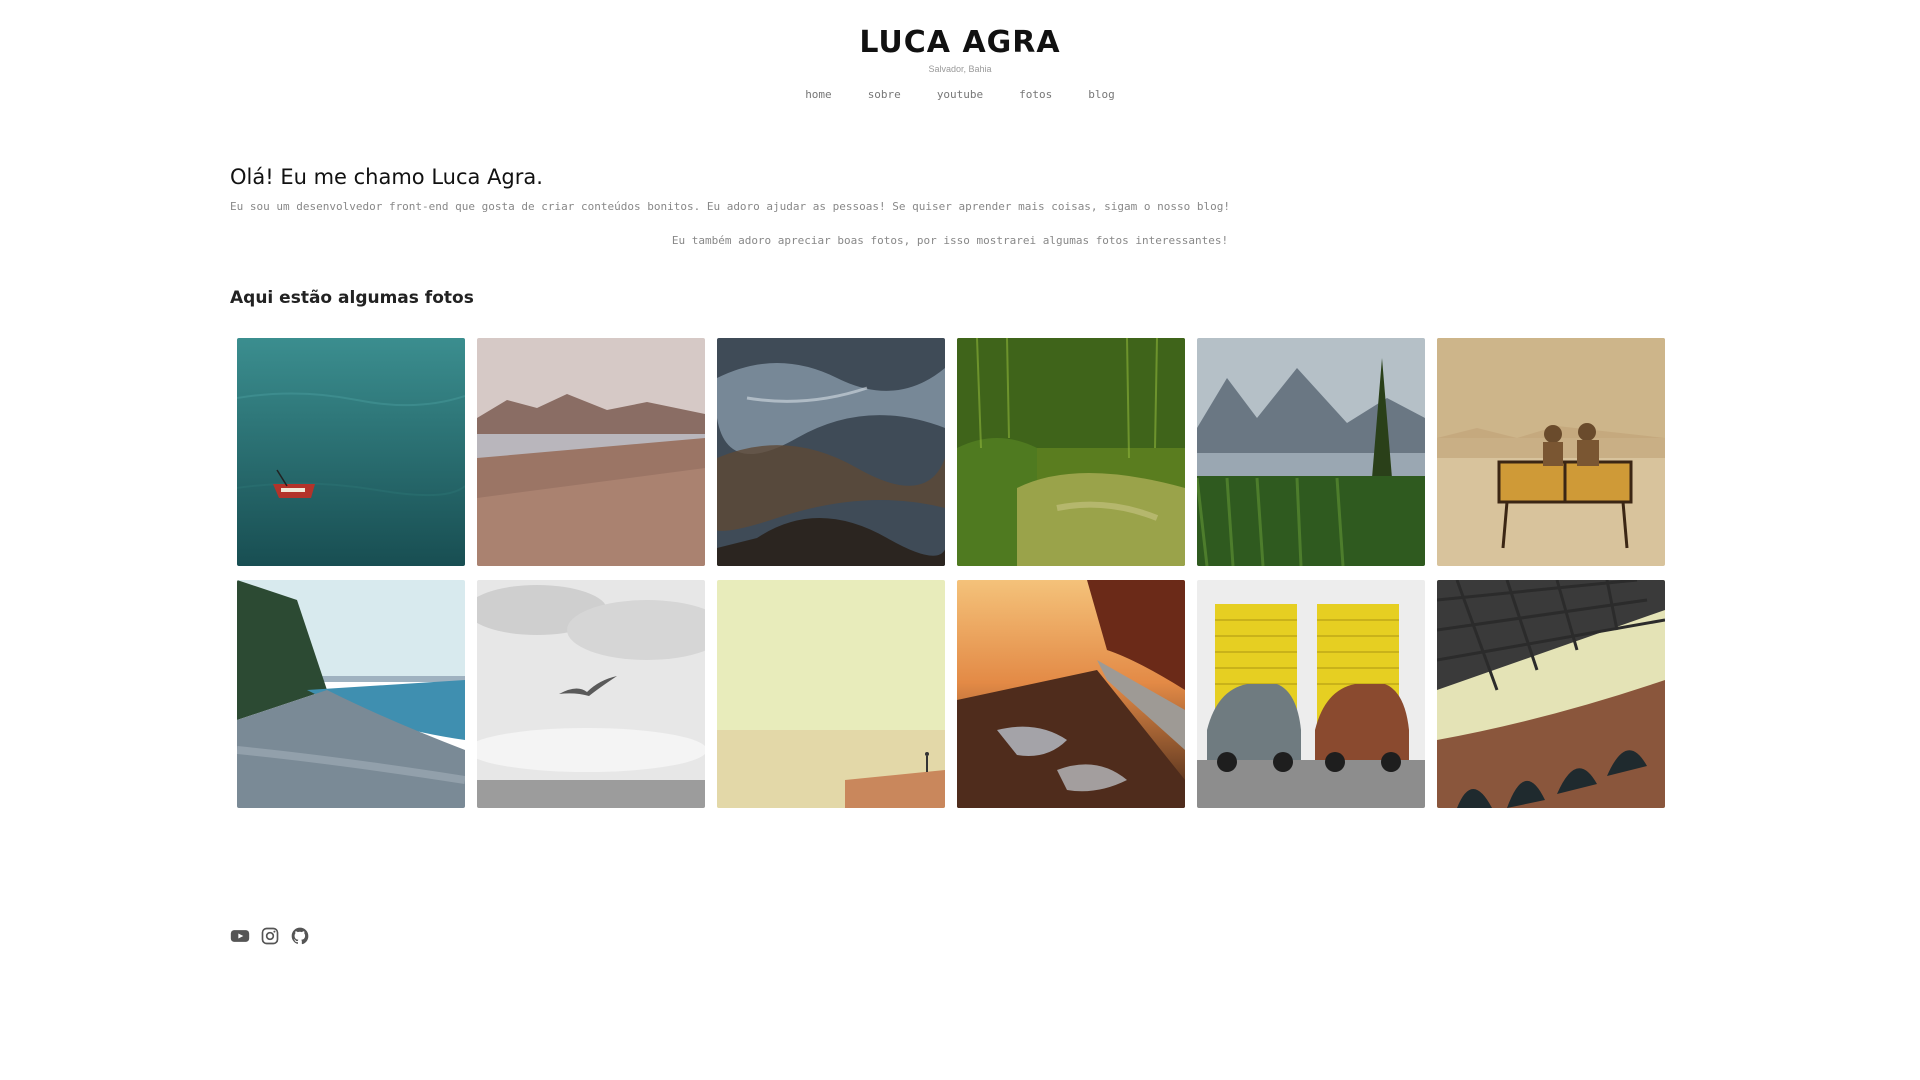  I want to click on youtube-icon, so click(240, 936).